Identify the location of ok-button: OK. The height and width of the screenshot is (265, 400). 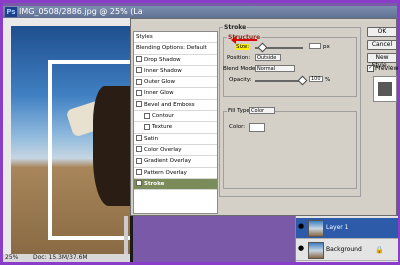
(382, 32).